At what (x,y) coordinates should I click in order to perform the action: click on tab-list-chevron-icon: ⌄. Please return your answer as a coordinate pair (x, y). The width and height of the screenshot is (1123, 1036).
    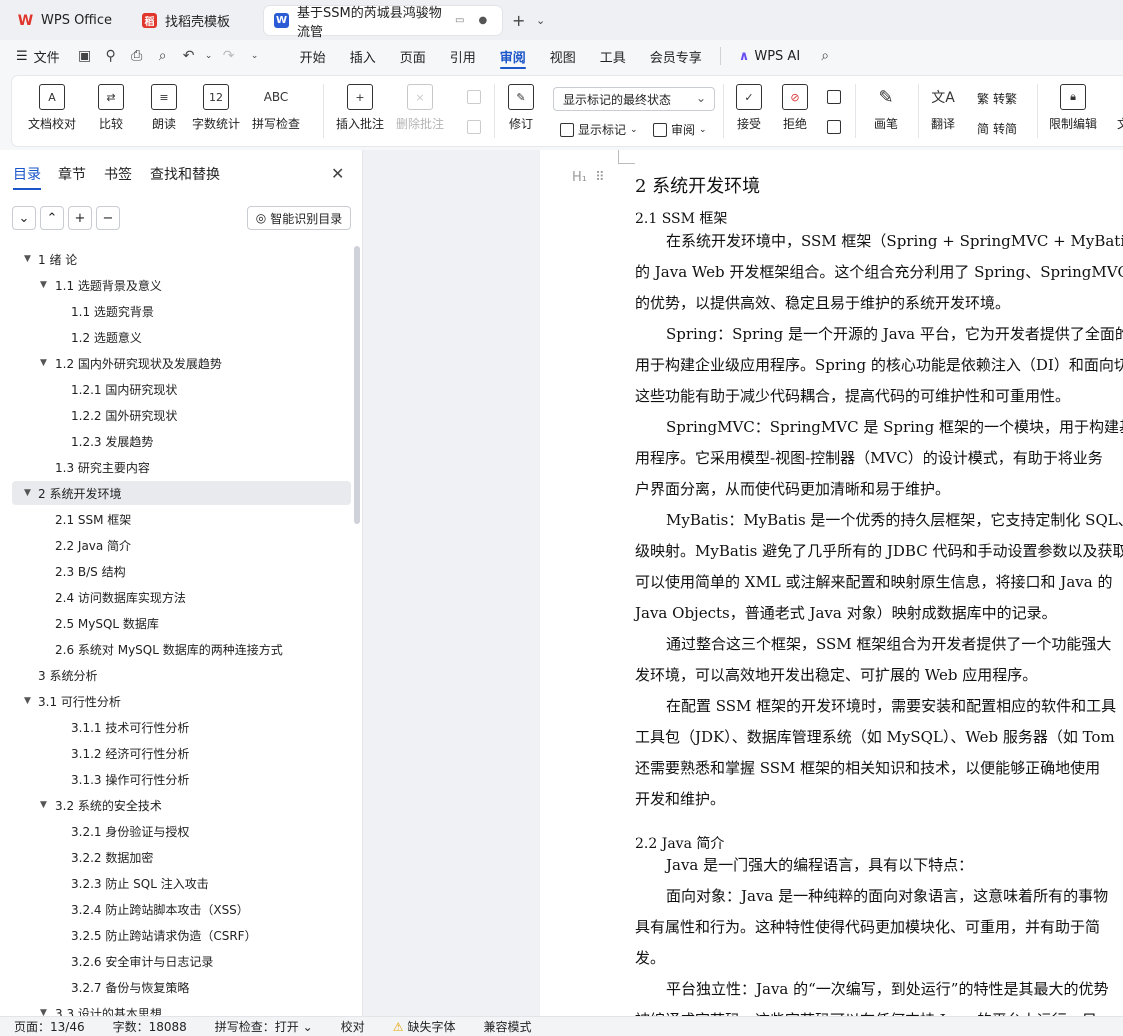
    Looking at the image, I should click on (540, 20).